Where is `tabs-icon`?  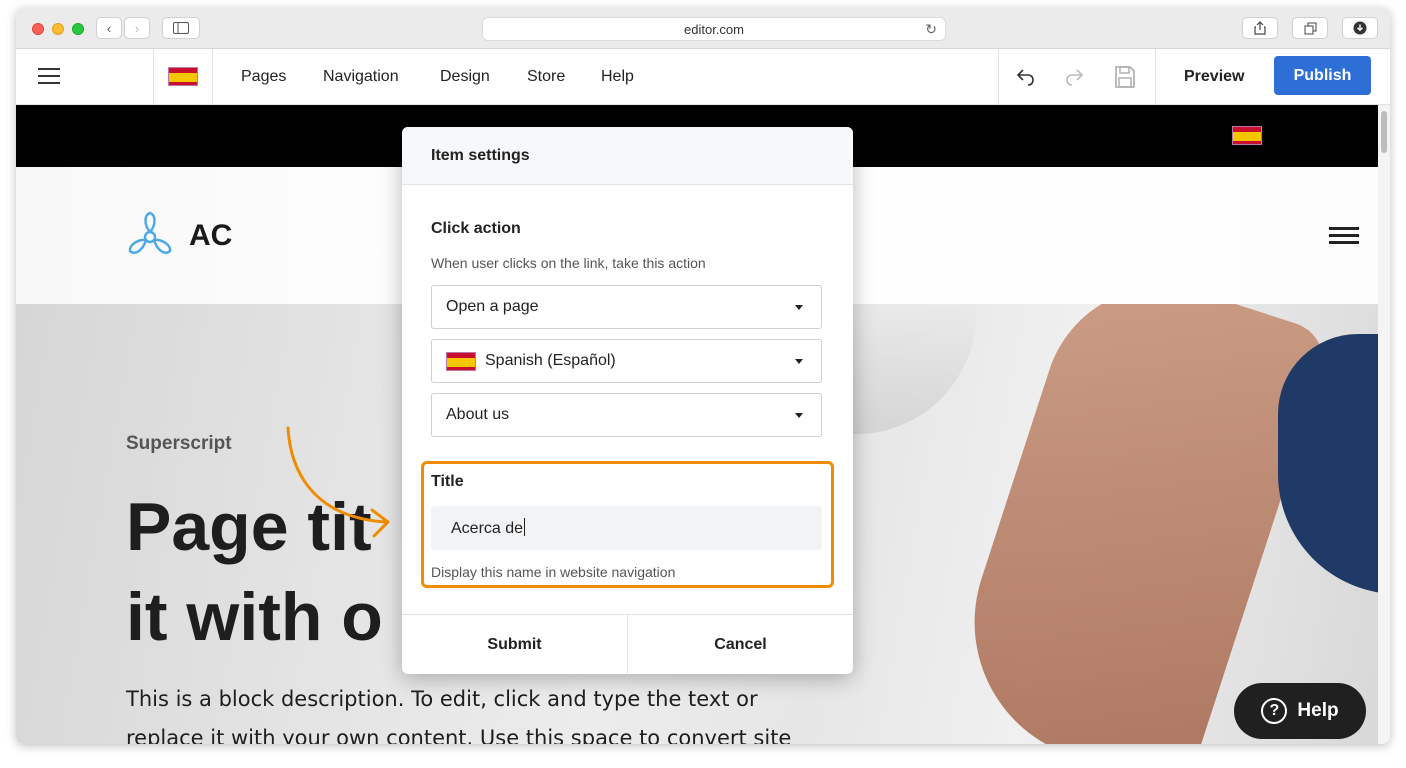
tabs-icon is located at coordinates (1310, 28).